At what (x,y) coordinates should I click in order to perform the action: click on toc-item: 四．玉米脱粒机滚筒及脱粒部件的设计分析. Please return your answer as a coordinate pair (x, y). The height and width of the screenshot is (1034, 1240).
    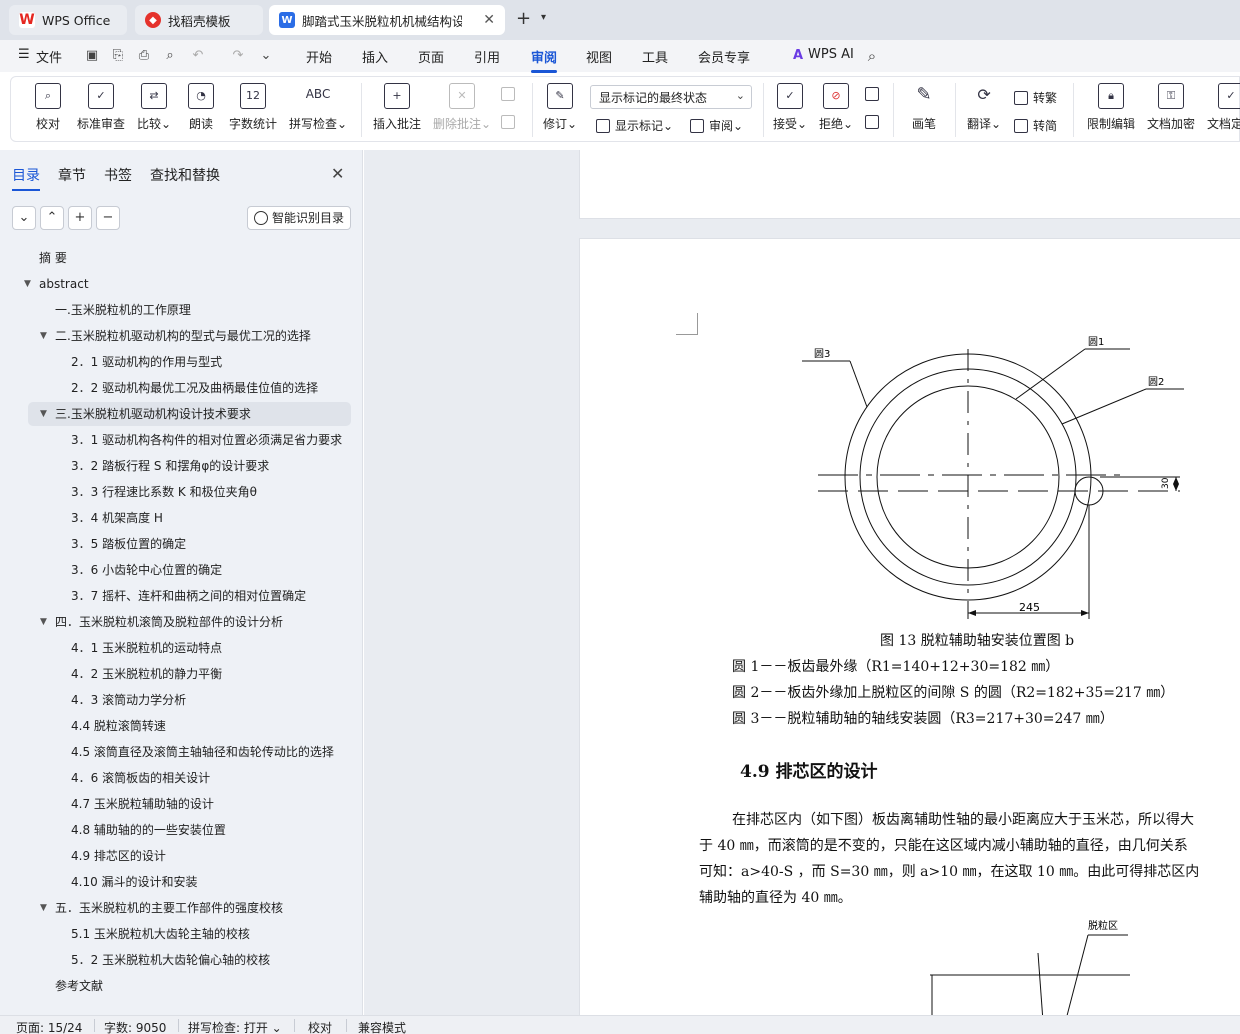
    Looking at the image, I should click on (200, 622).